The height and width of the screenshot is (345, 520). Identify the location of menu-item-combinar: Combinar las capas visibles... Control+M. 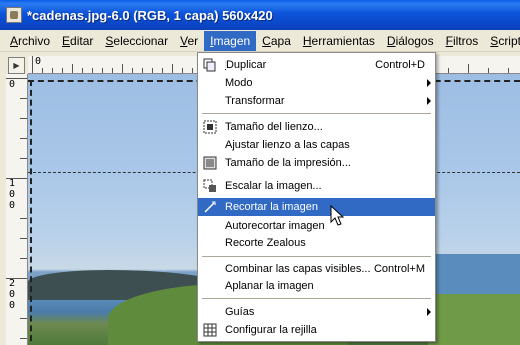
(316, 269).